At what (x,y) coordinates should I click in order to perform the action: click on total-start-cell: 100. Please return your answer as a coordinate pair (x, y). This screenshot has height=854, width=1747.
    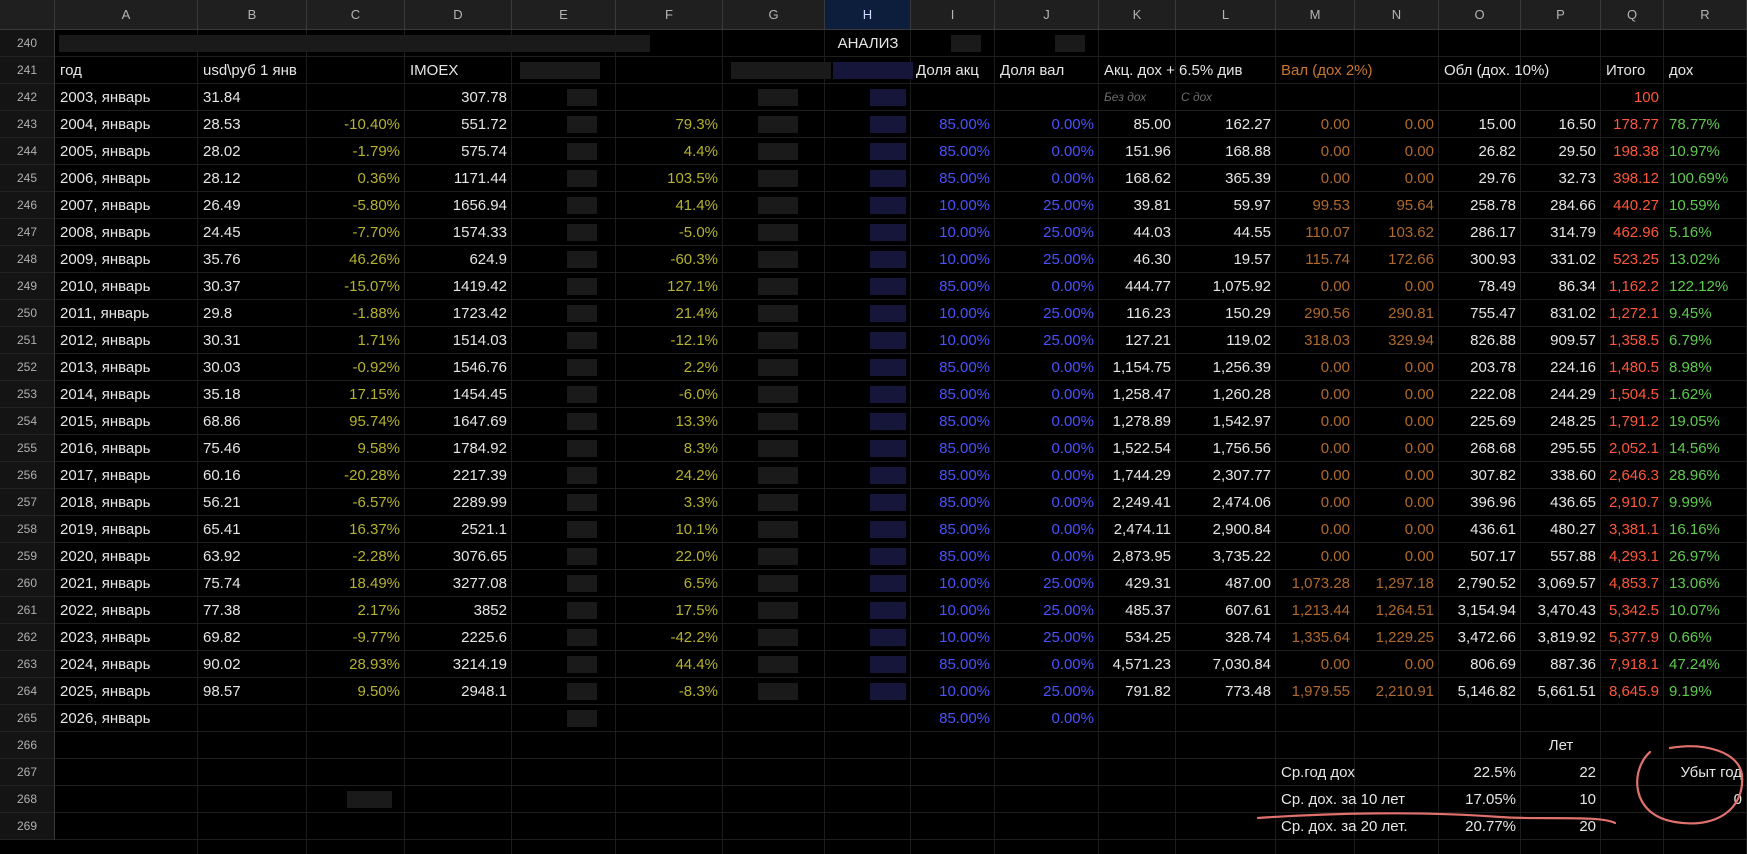
    Looking at the image, I should click on (1632, 97).